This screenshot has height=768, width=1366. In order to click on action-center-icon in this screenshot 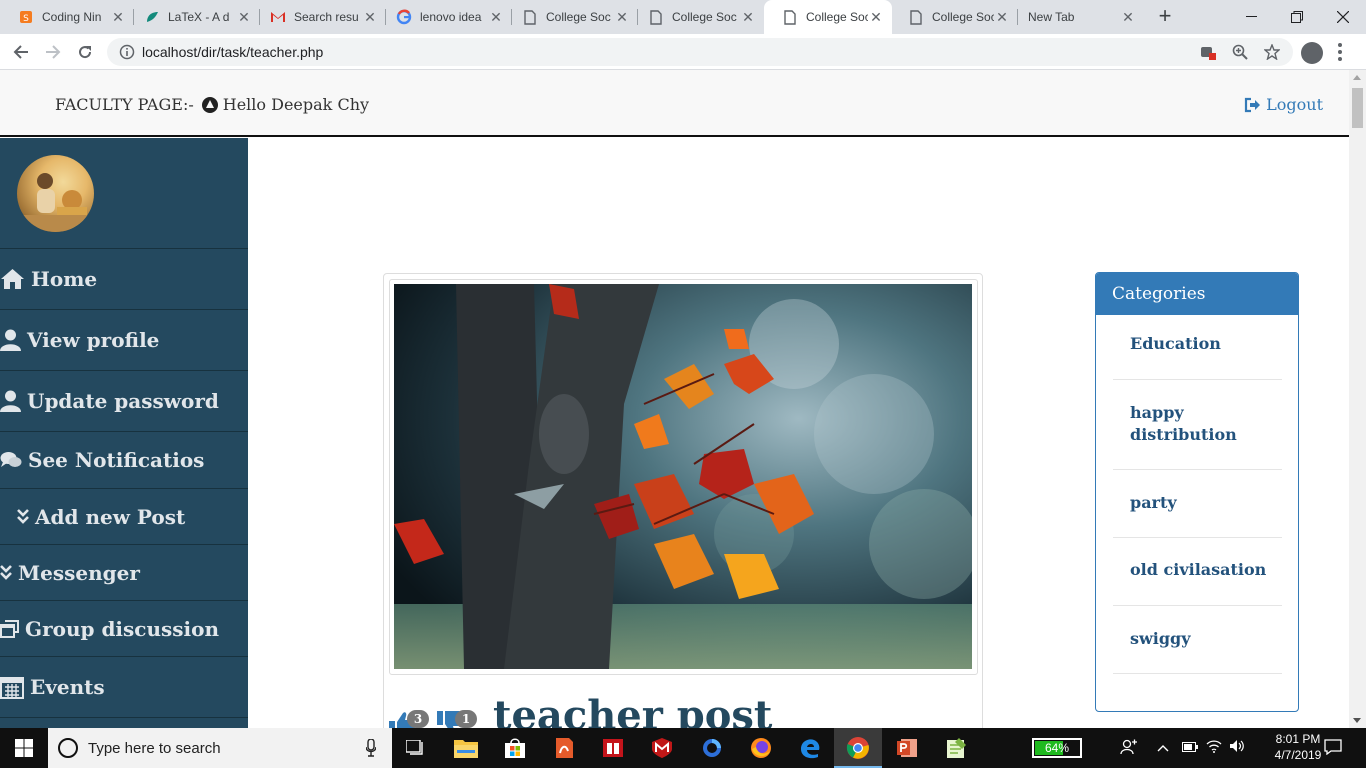, I will do `click(1333, 748)`.